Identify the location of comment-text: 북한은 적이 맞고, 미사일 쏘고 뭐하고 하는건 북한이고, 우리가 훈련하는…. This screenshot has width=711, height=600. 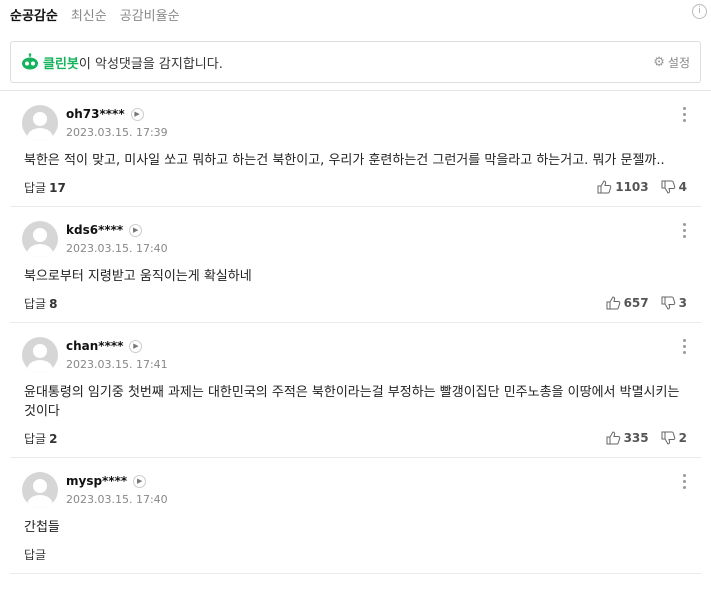
(344, 160).